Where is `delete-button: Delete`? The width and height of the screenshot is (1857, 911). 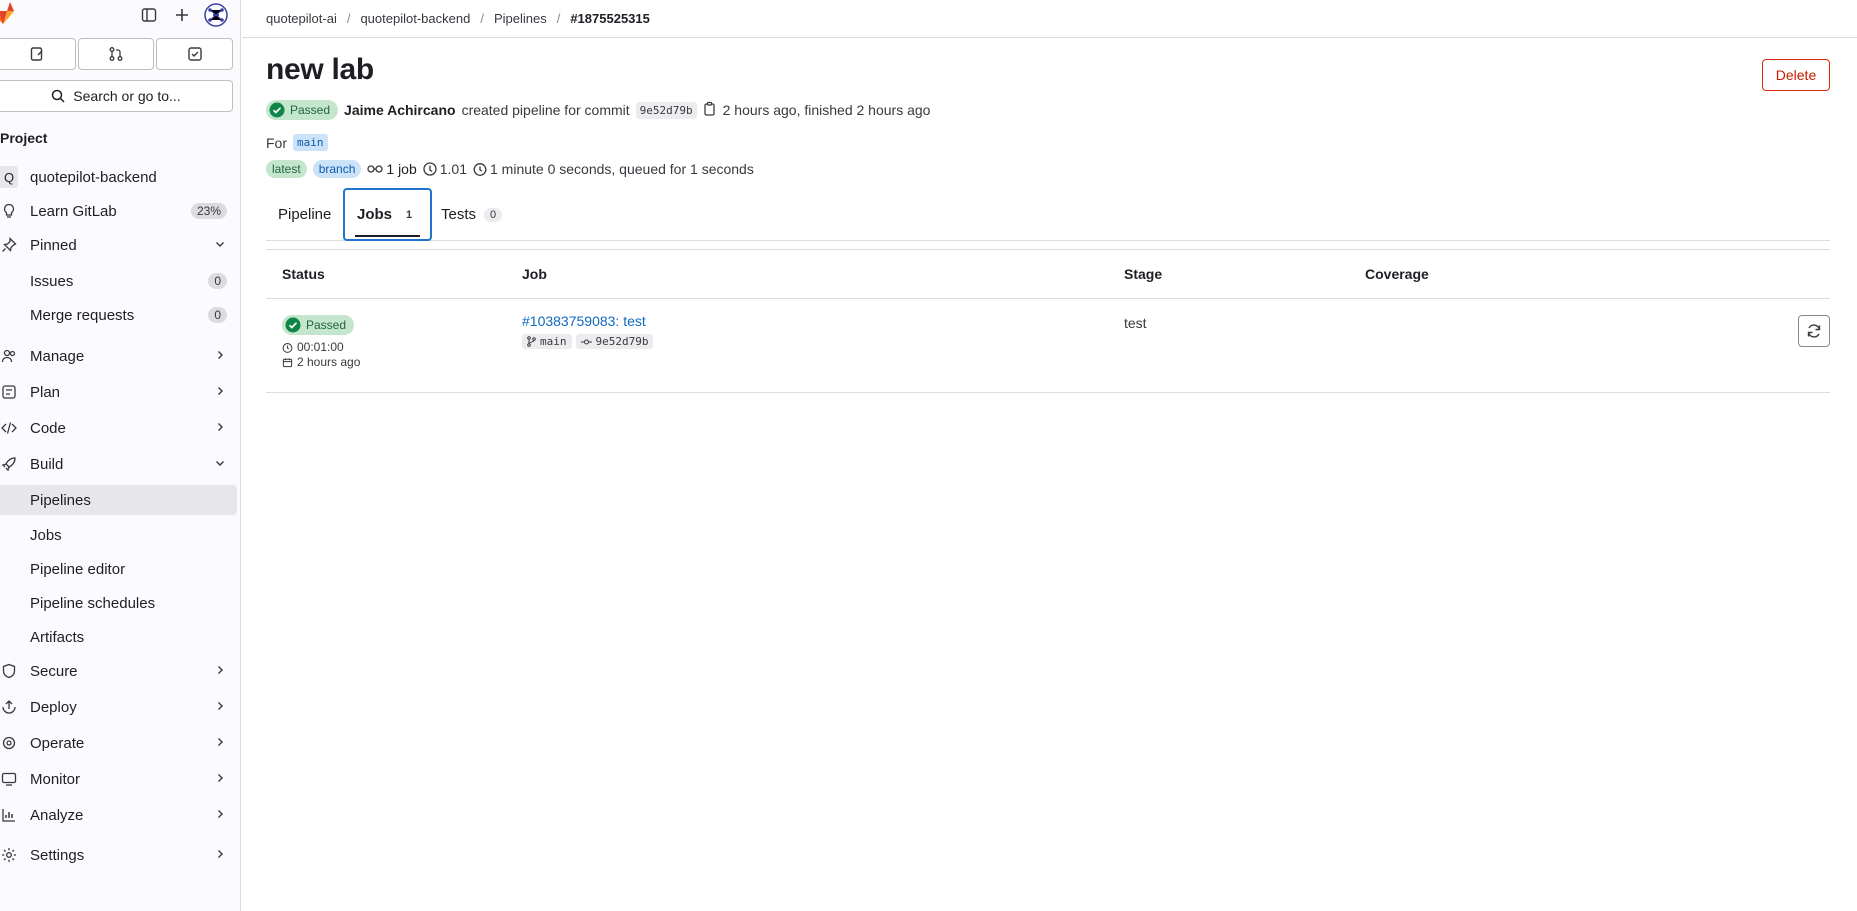
delete-button: Delete is located at coordinates (1796, 75).